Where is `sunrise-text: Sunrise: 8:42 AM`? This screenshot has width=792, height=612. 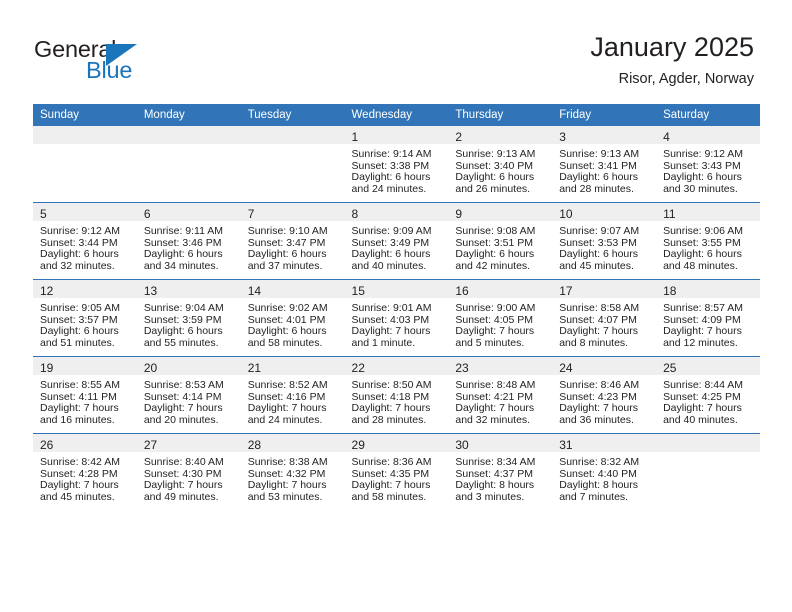 sunrise-text: Sunrise: 8:42 AM is located at coordinates (80, 462).